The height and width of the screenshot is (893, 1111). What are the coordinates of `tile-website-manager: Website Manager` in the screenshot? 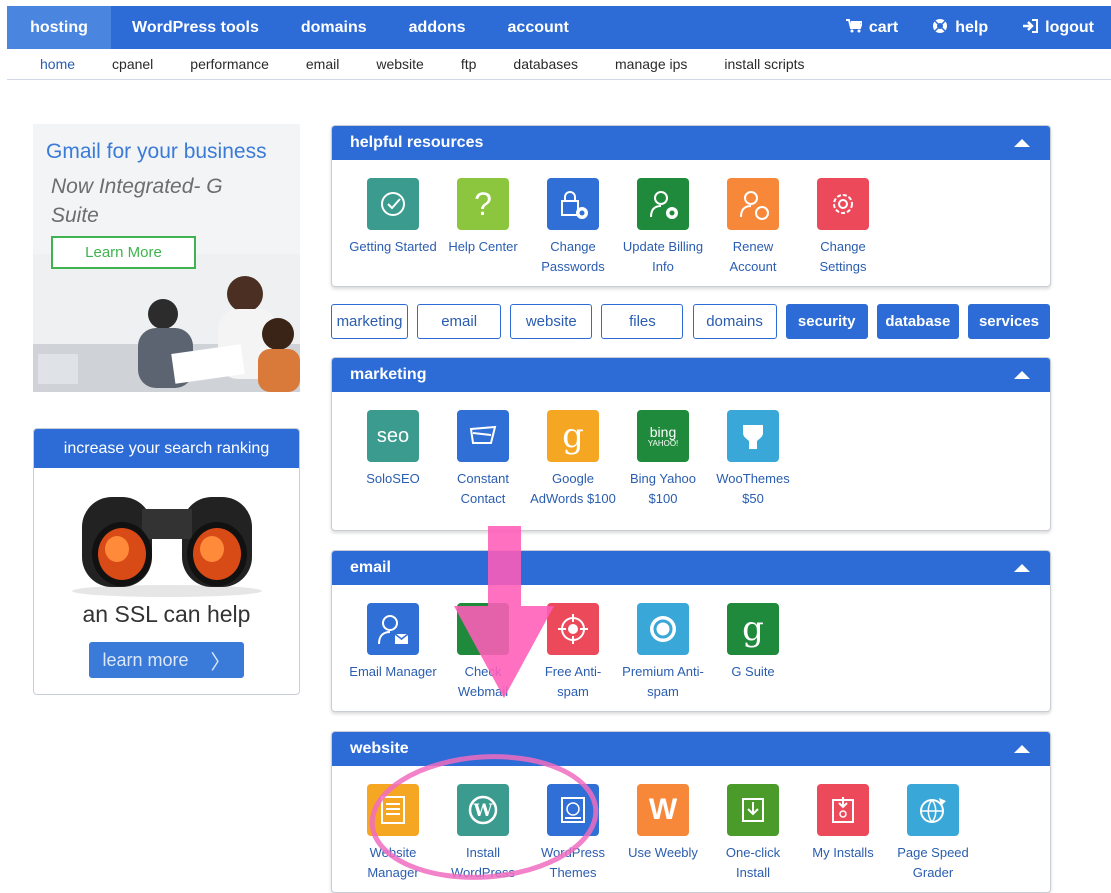 It's located at (393, 833).